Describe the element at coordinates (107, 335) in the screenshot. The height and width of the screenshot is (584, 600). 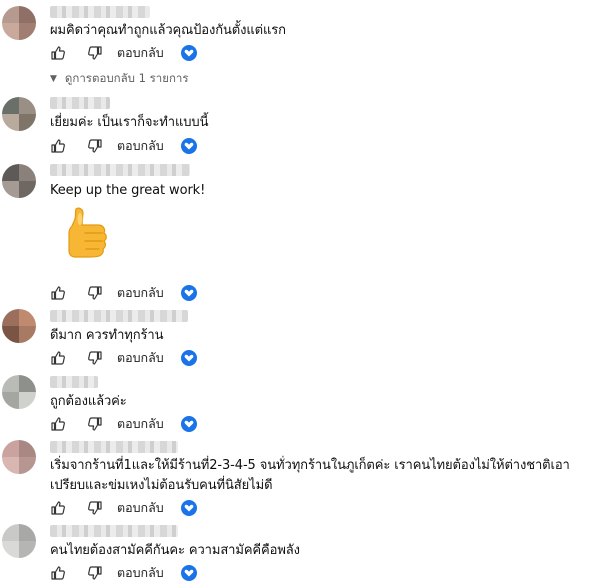
I see `comment-text: ดีมาก ควรทำทุกร้าน` at that location.